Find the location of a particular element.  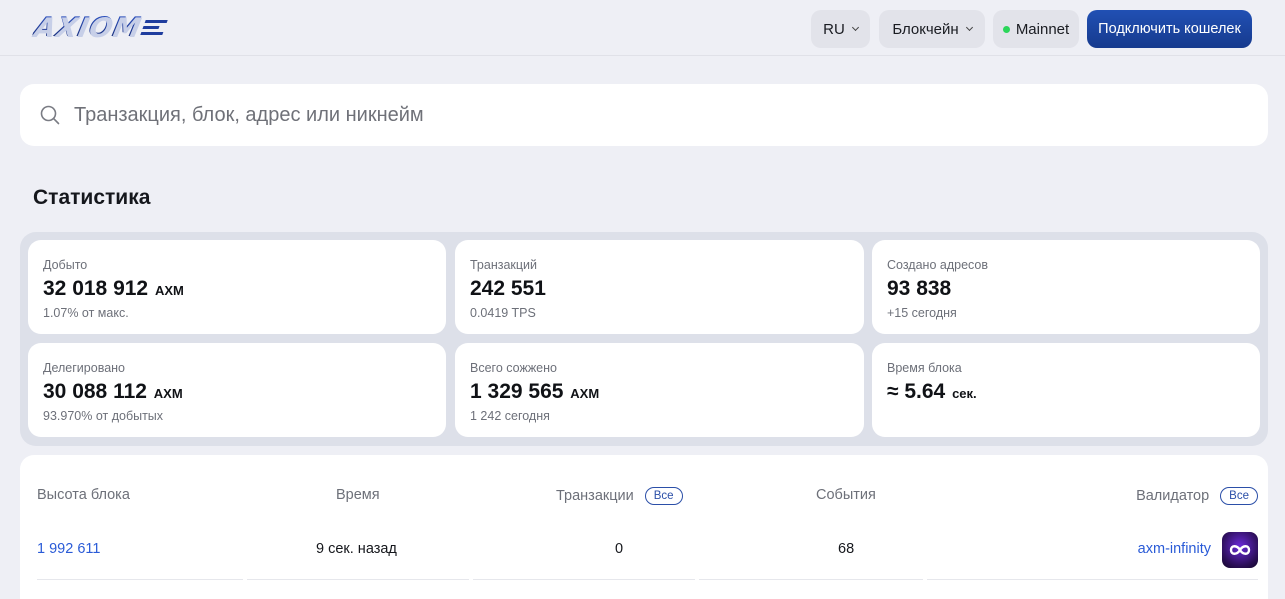

stat-card-addresses: Создано адресов 93 838 +15 сегодня is located at coordinates (1066, 287).